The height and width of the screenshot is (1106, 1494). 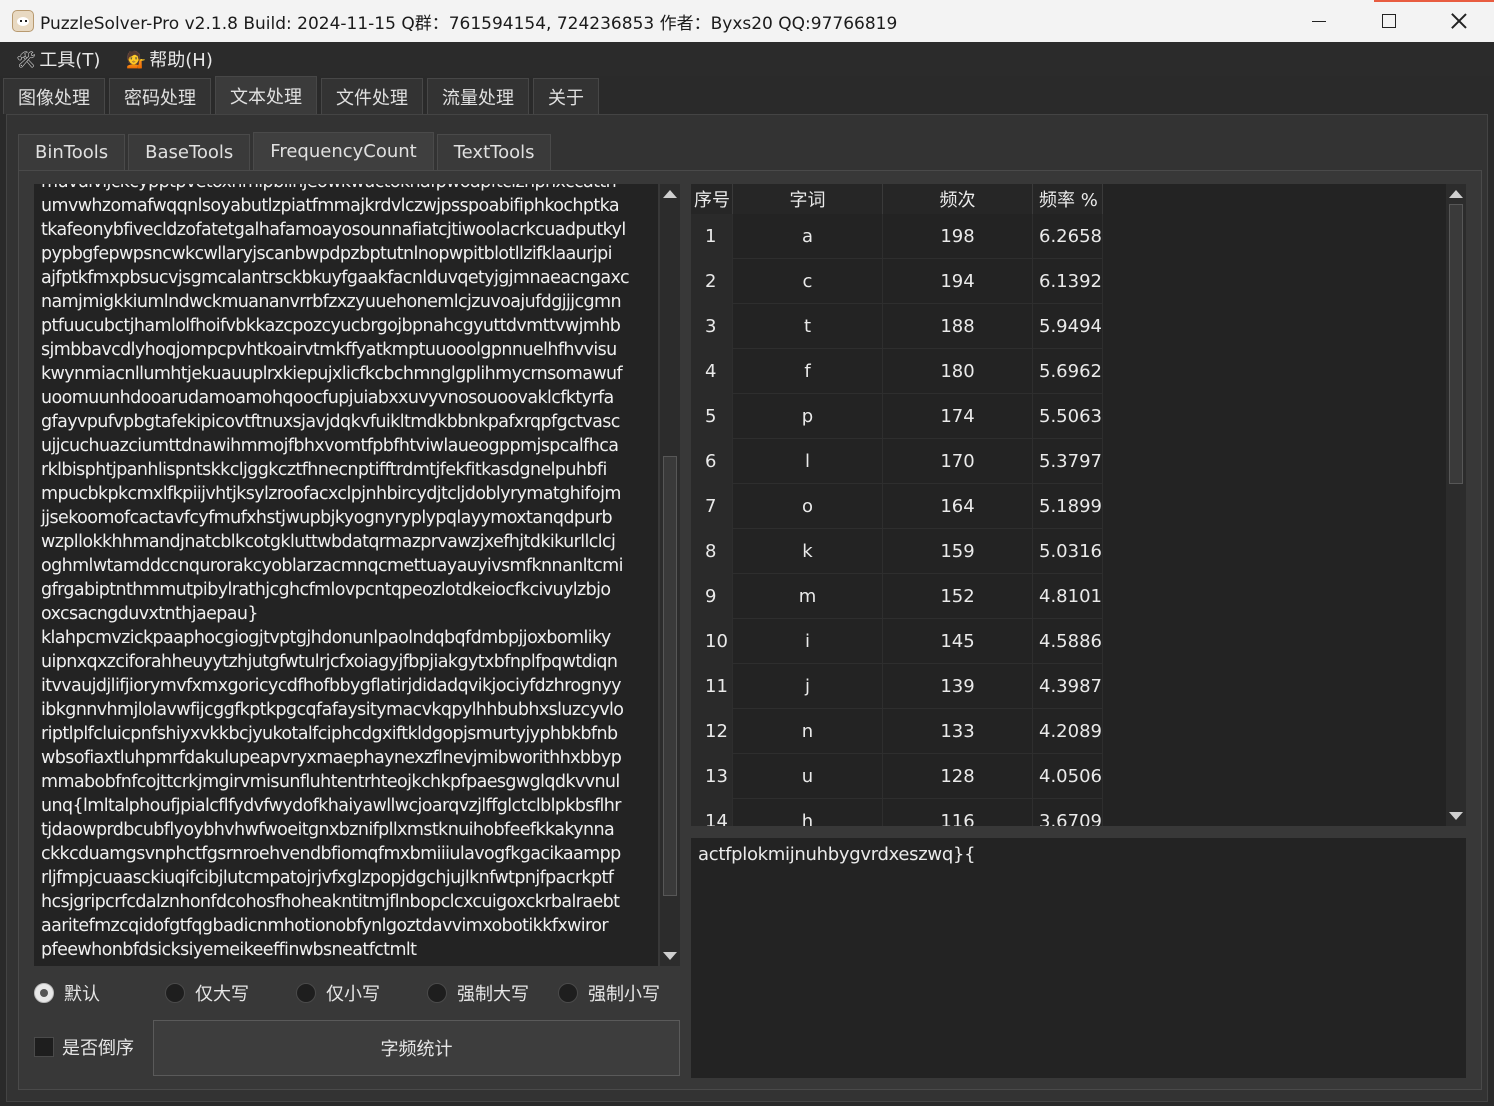 I want to click on header-count: 频次, so click(x=958, y=199).